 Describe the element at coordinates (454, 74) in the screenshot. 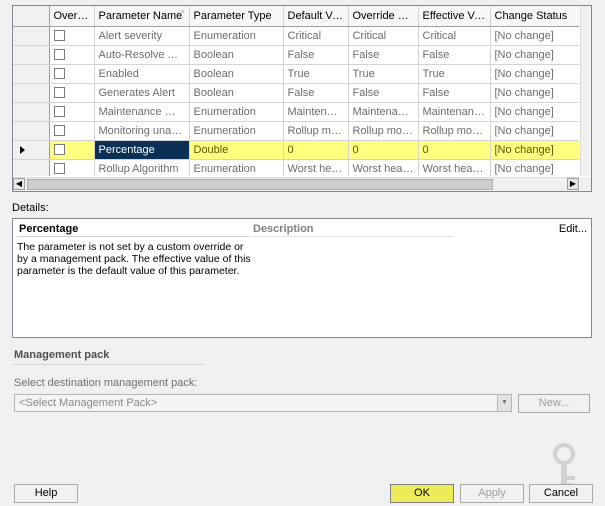

I see `effective-value-cell: True` at that location.